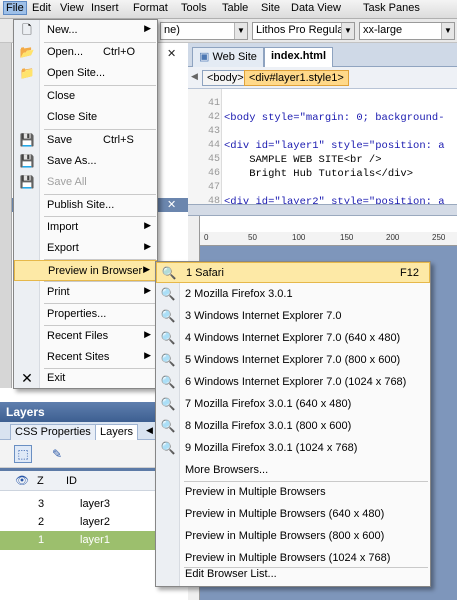 The width and height of the screenshot is (457, 600). Describe the element at coordinates (85, 96) in the screenshot. I see `menu-item-close: Close` at that location.